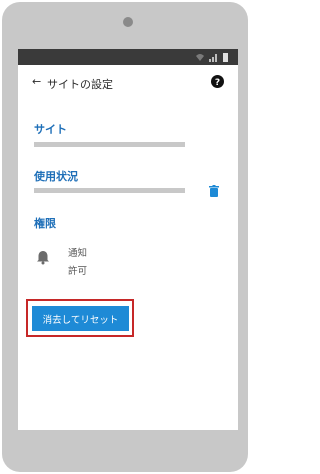 This screenshot has height=474, width=320. I want to click on back-arrow-icon: ←, so click(36, 81).